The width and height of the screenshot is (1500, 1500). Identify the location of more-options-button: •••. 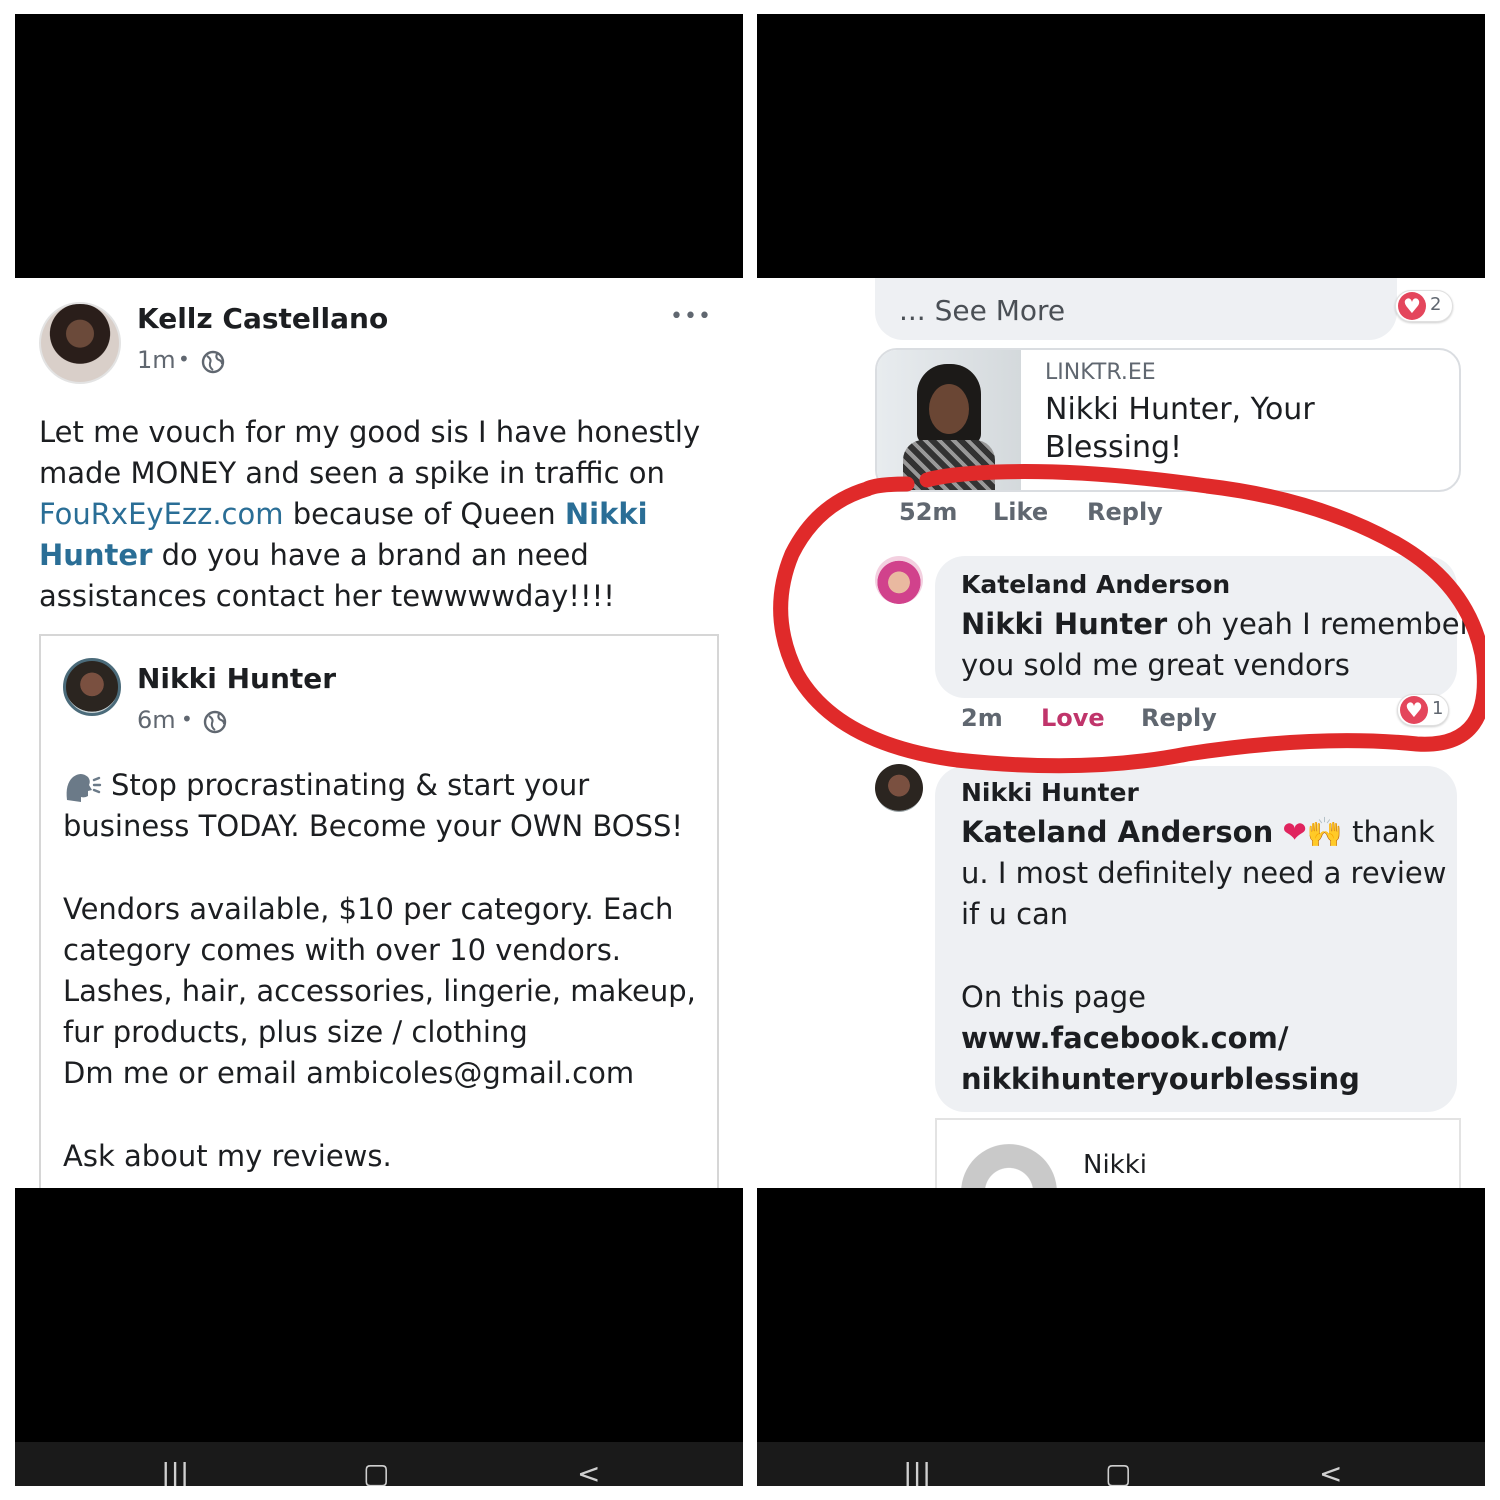
(691, 316).